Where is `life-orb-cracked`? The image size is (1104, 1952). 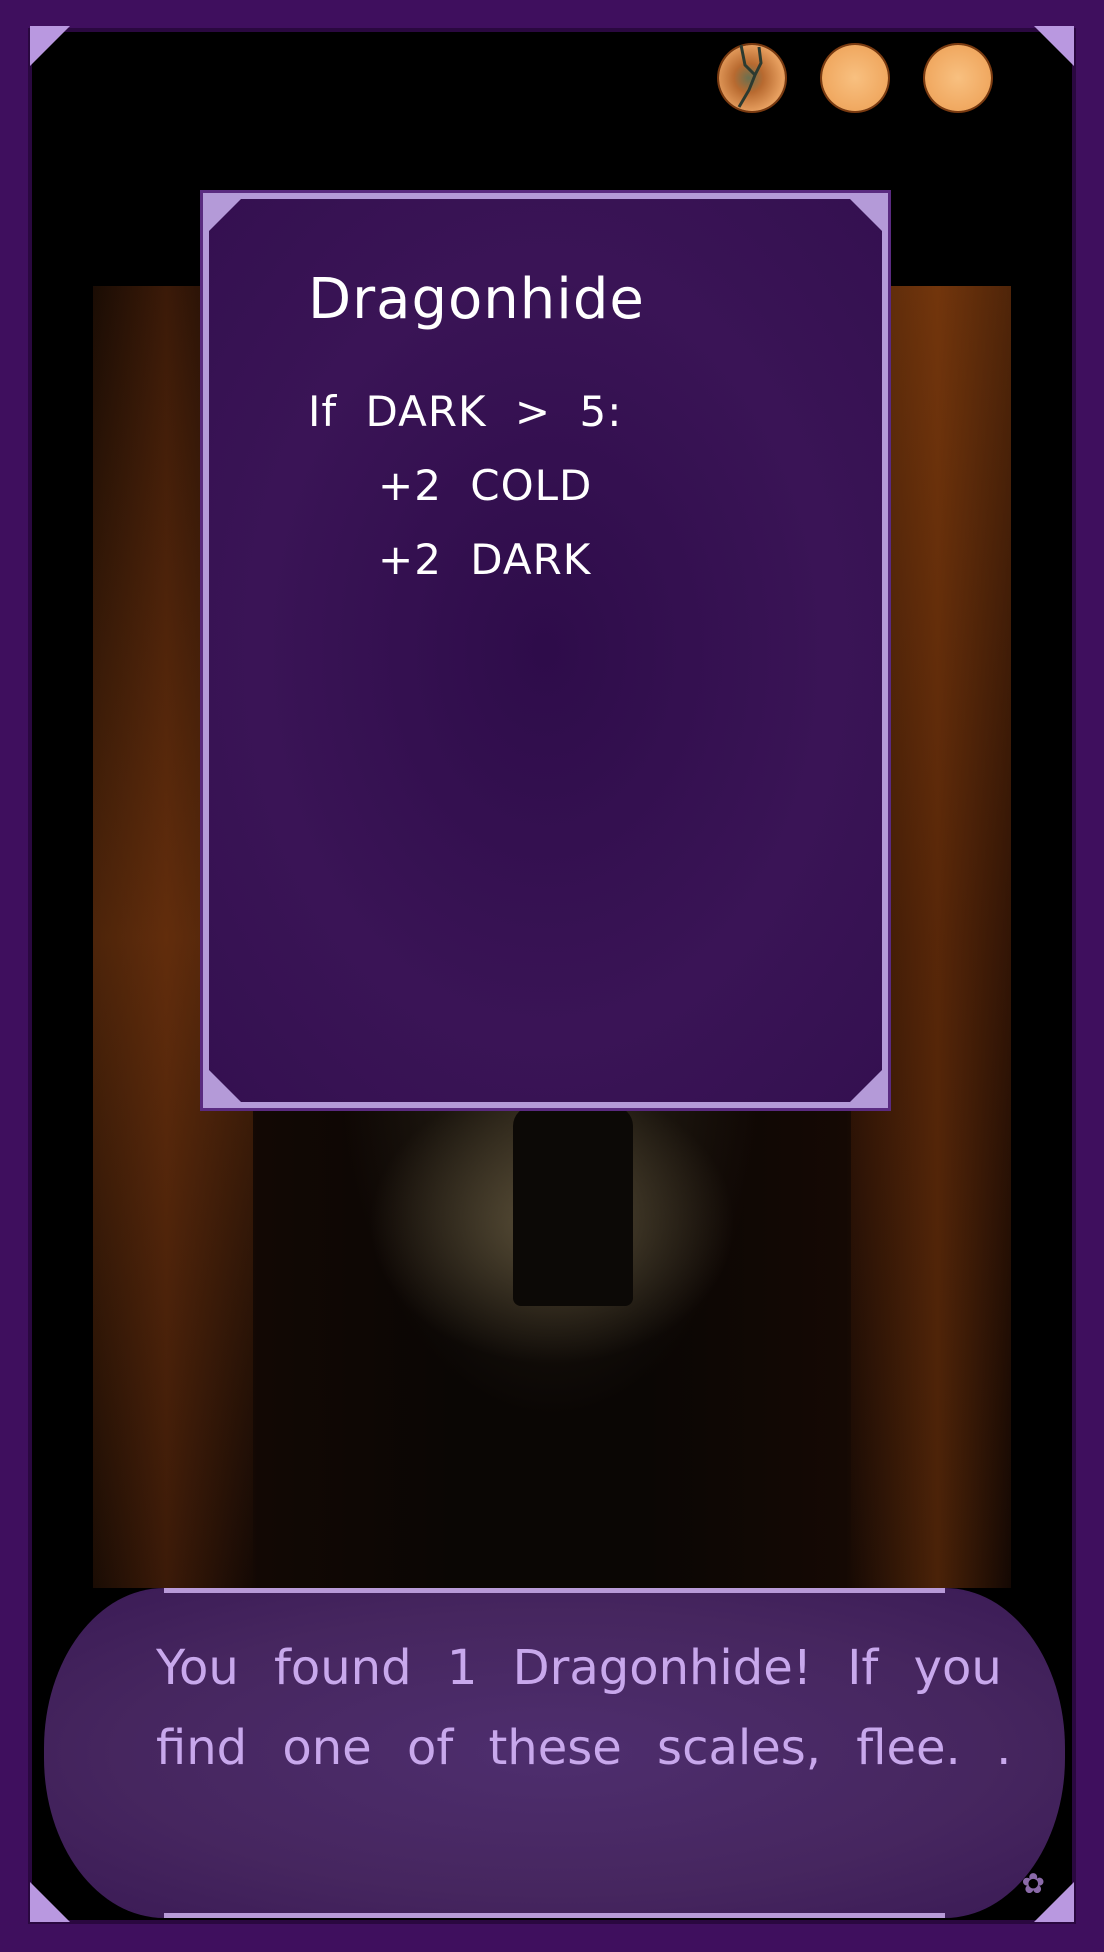
life-orb-cracked is located at coordinates (752, 78).